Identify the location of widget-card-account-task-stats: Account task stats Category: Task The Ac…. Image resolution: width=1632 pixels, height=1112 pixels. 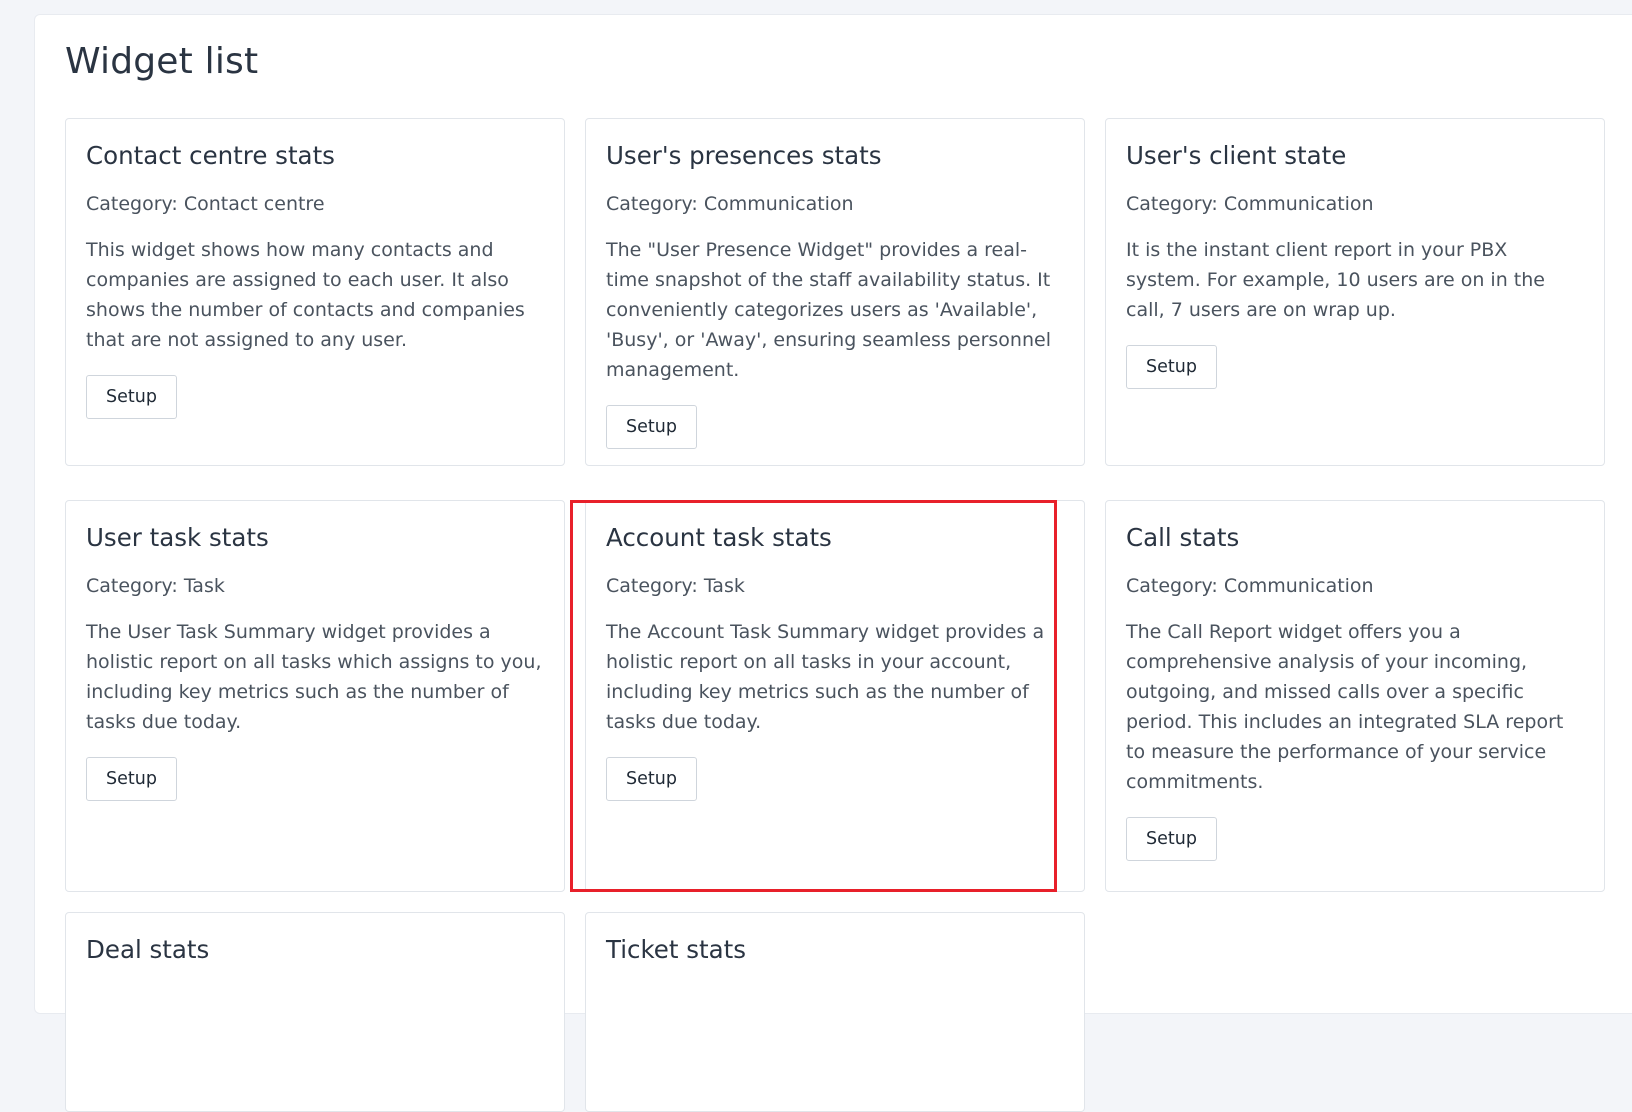
(835, 696).